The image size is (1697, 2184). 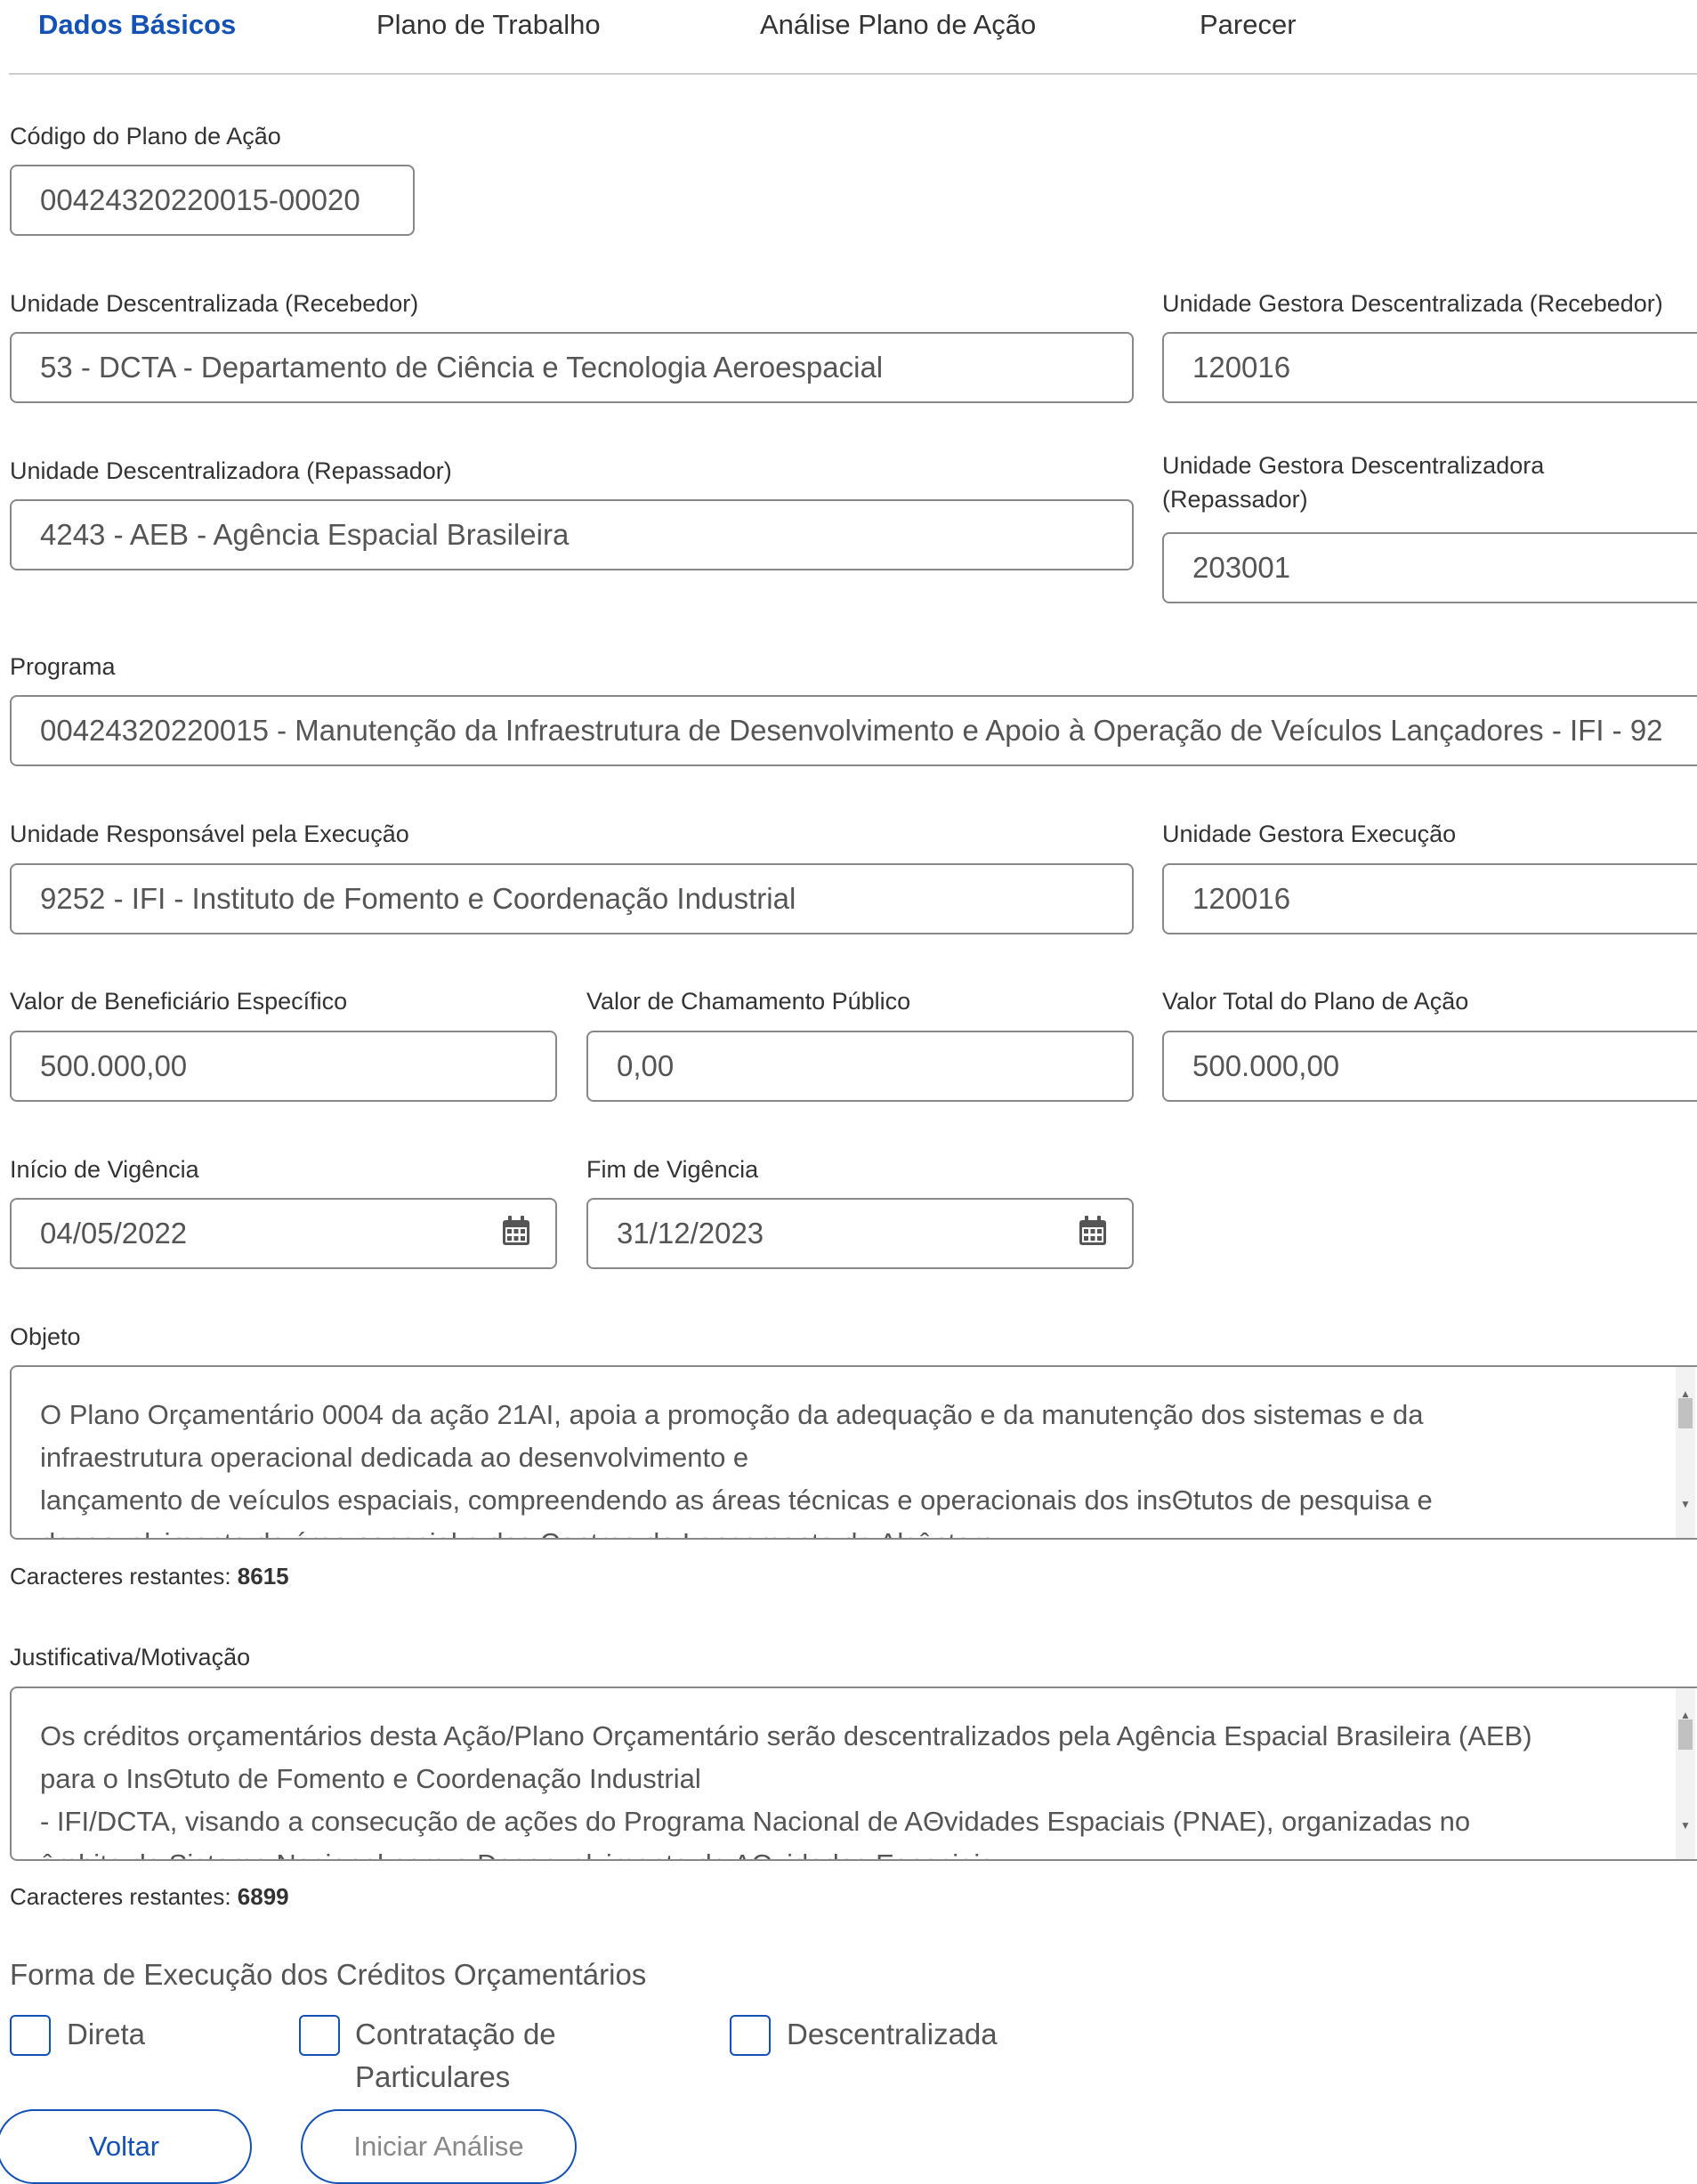 What do you see at coordinates (1429, 1066) in the screenshot?
I see `valor-total-field: 500.000,00` at bounding box center [1429, 1066].